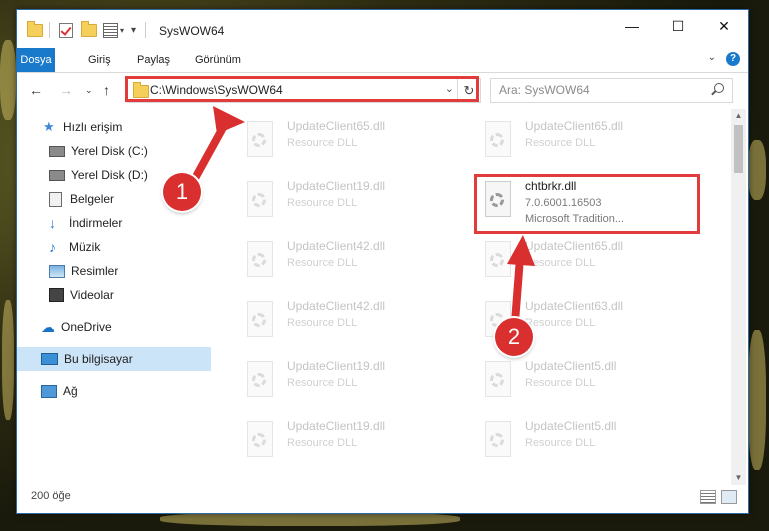 Image resolution: width=769 pixels, height=531 pixels. Describe the element at coordinates (93, 127) in the screenshot. I see `sidebar-item-label: Hızlı erişim` at that location.